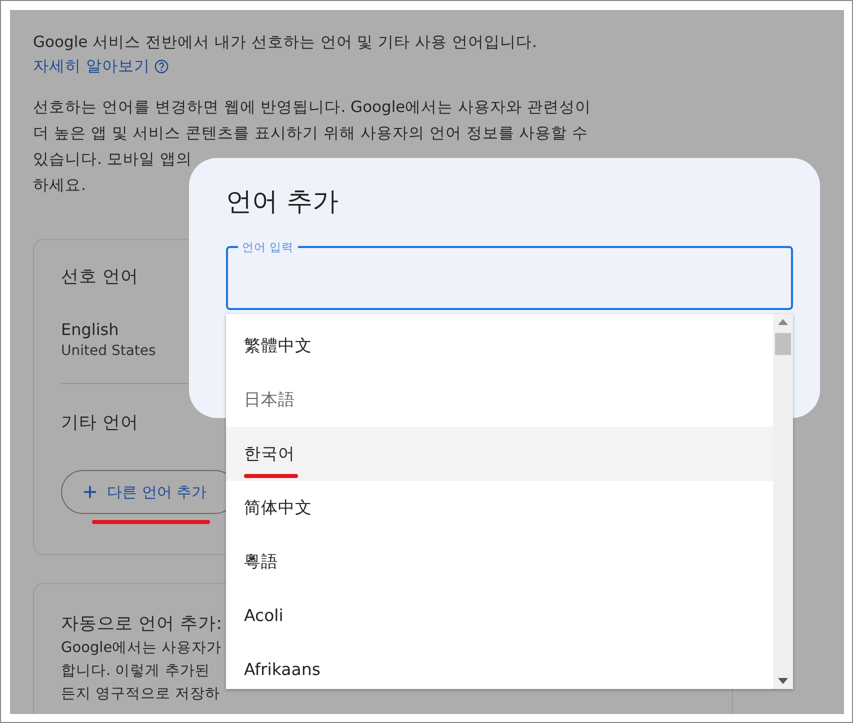 This screenshot has height=723, width=853. Describe the element at coordinates (499, 562) in the screenshot. I see `language-option: 粵語` at that location.